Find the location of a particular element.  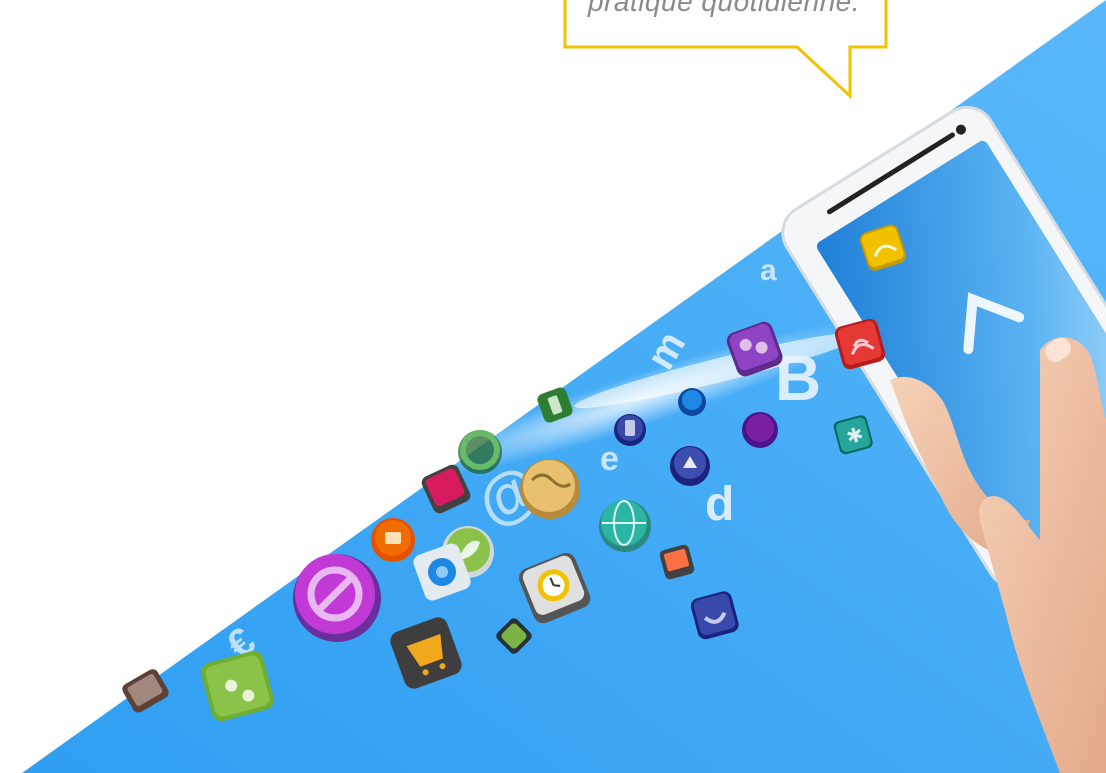

quote-text: pratique quotidienne. is located at coordinates (723, 8).